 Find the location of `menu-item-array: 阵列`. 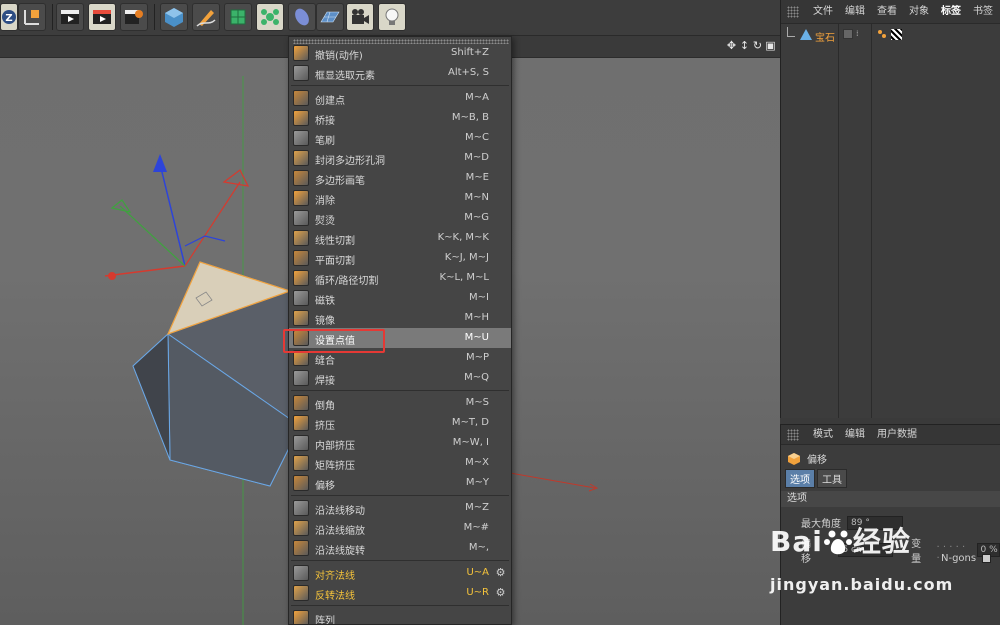

menu-item-array: 阵列 is located at coordinates (400, 616).